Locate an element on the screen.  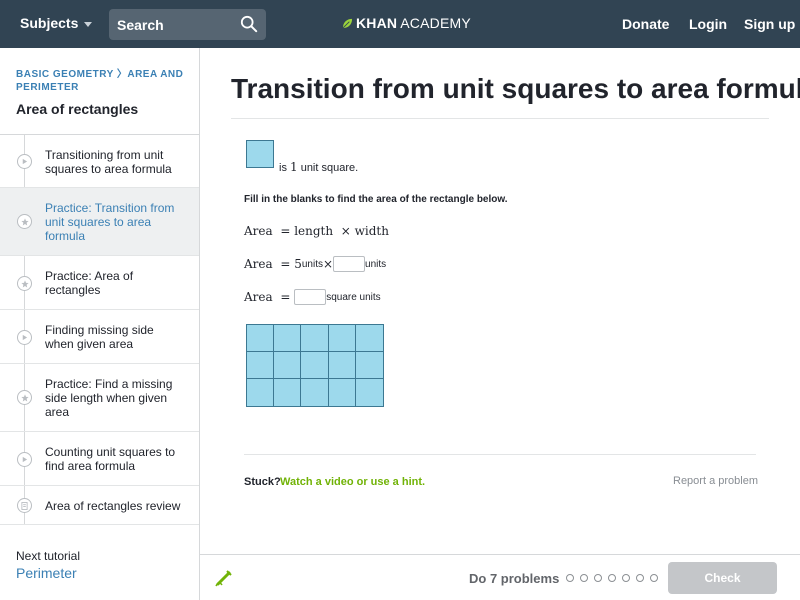
sidebar-item-missing-side-video: Finding missing side when given area is located at coordinates (99, 337).